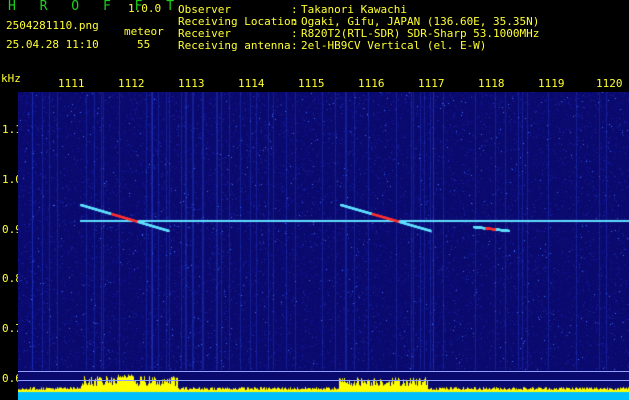  I want to click on capture-datetime: 25.04.28 11:10, so click(52, 44).